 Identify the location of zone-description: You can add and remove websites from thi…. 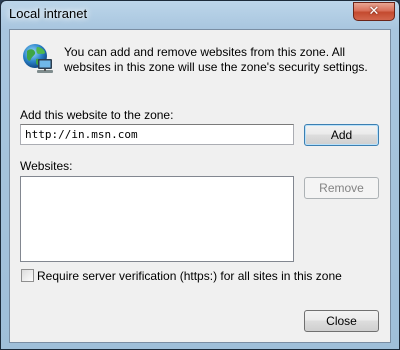
(216, 59).